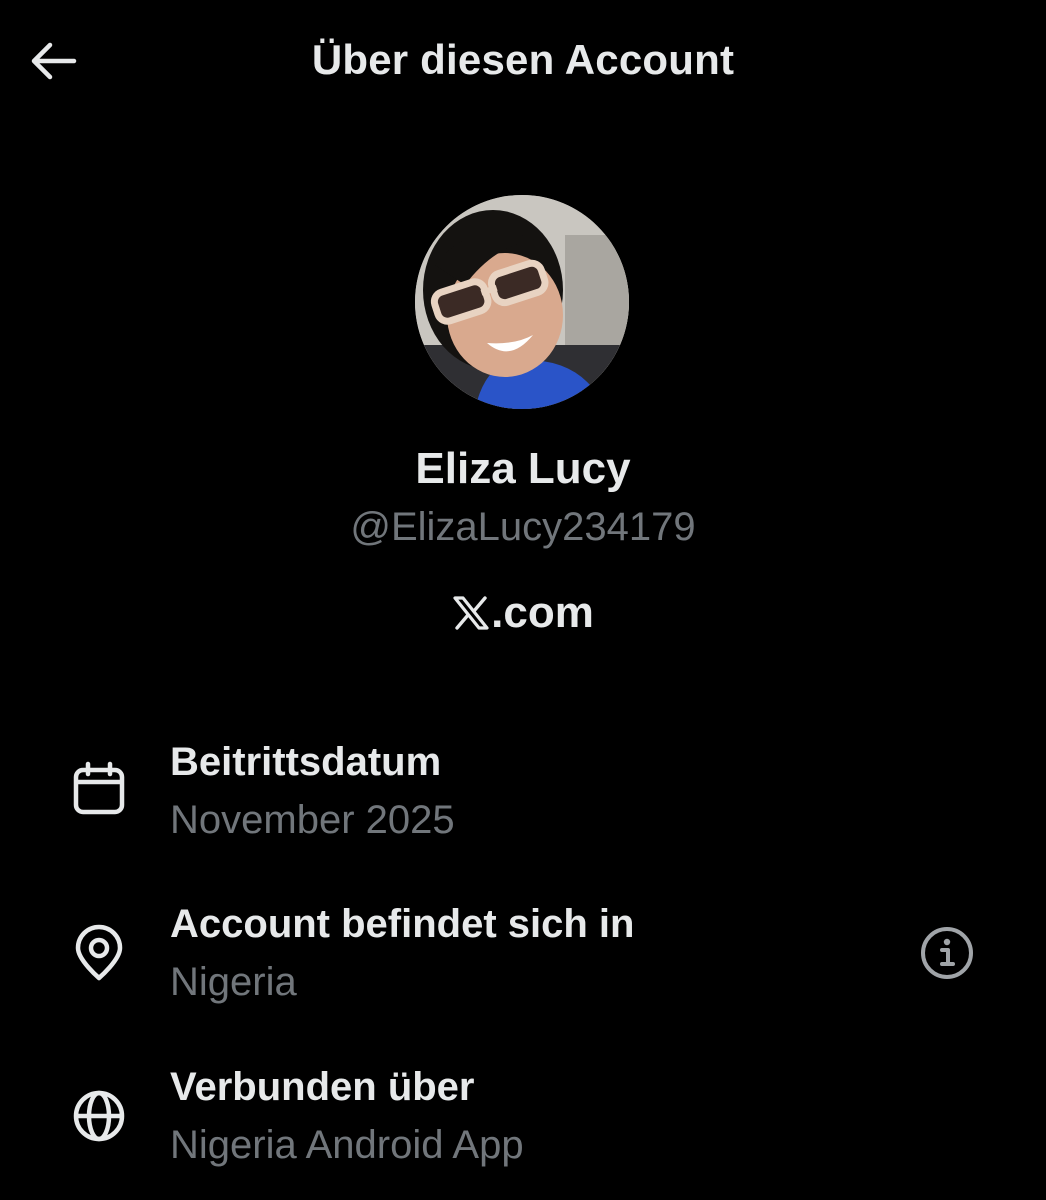  I want to click on connected-via-value: Nigeria Android App, so click(347, 1145).